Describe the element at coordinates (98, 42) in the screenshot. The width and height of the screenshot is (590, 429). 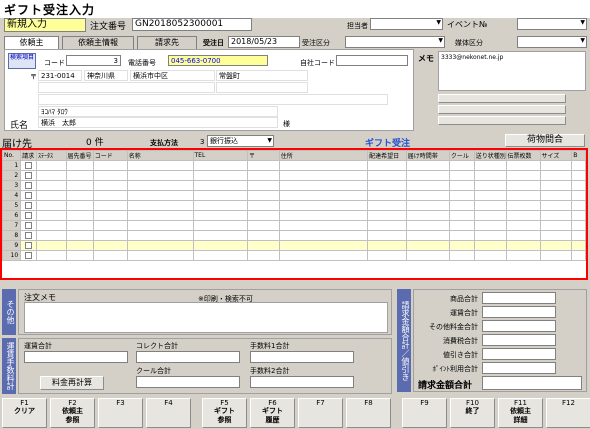
I see `tab-client-info: 依頼主情報` at that location.